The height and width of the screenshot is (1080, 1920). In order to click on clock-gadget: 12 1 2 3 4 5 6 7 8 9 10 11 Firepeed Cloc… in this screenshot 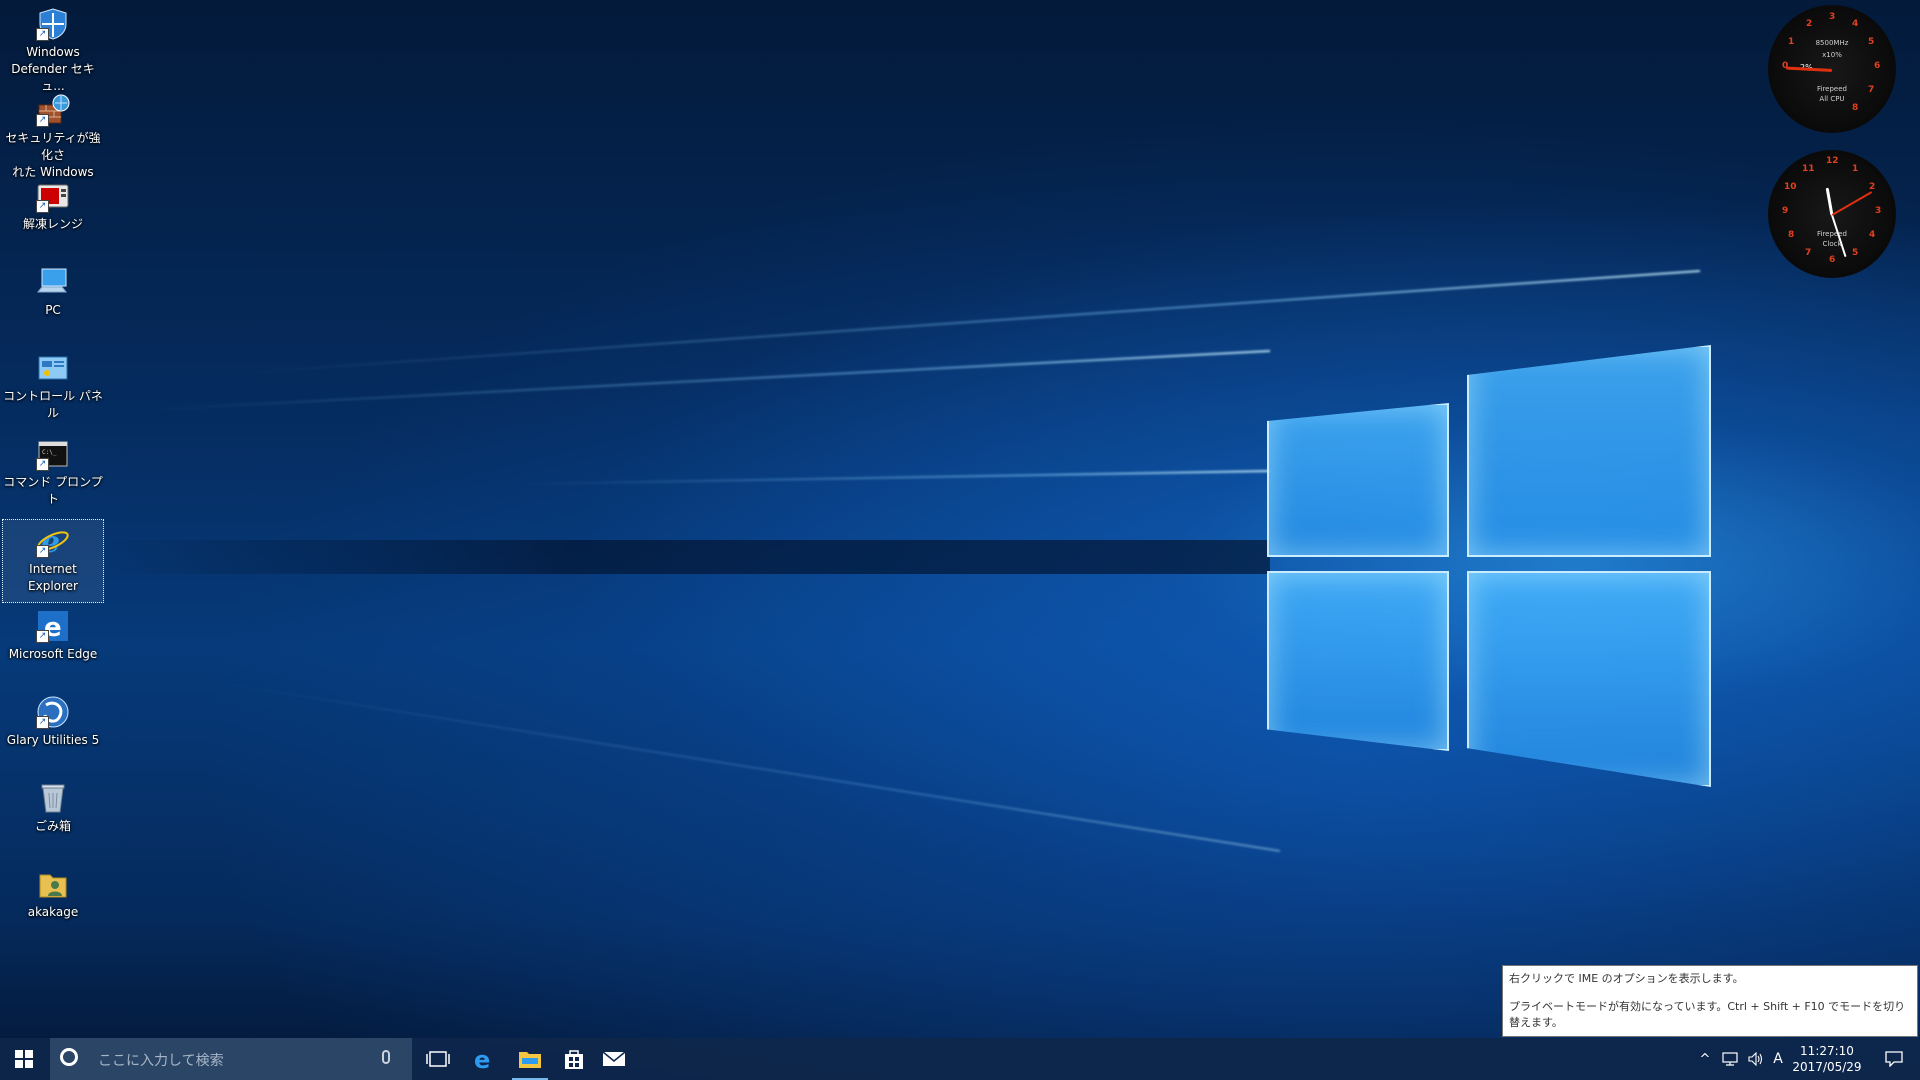, I will do `click(1832, 214)`.